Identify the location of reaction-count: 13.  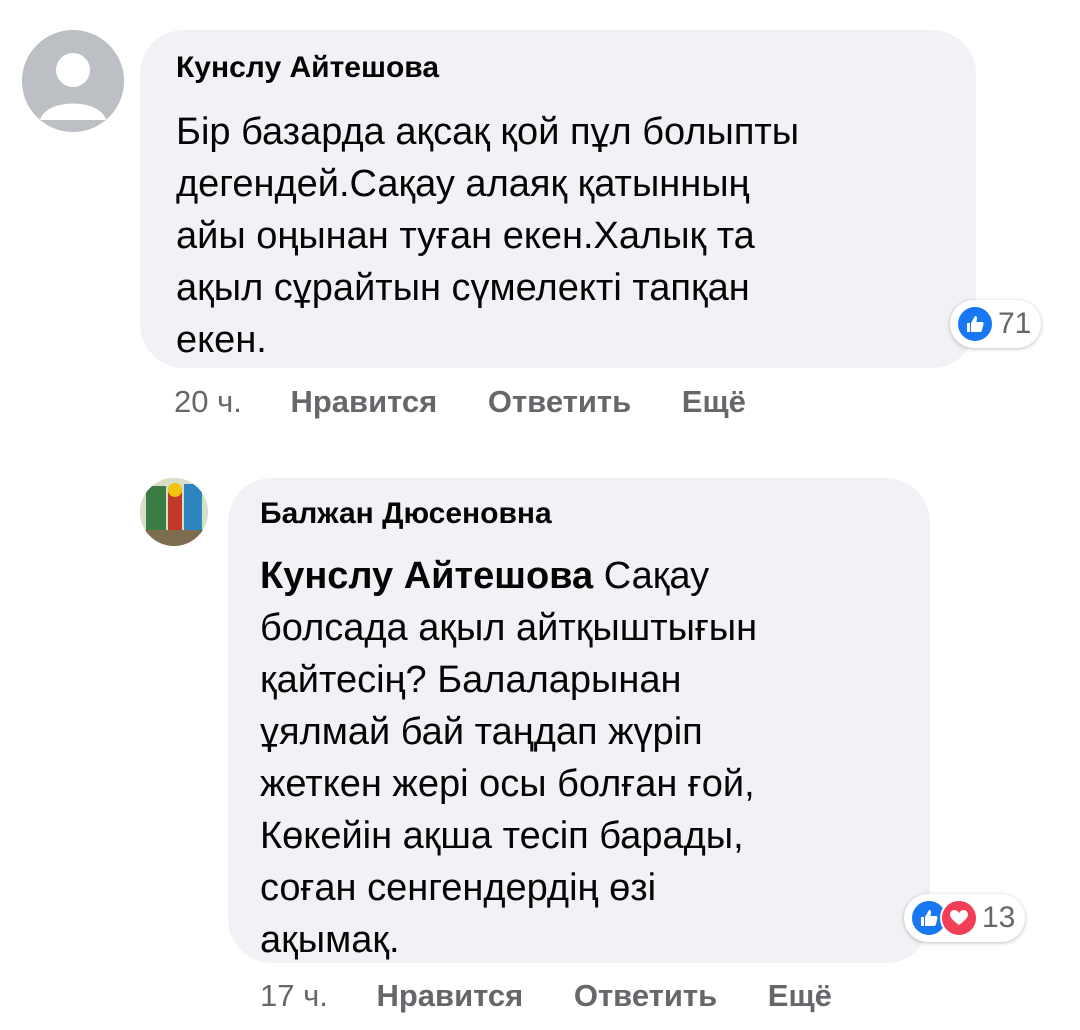
(999, 917).